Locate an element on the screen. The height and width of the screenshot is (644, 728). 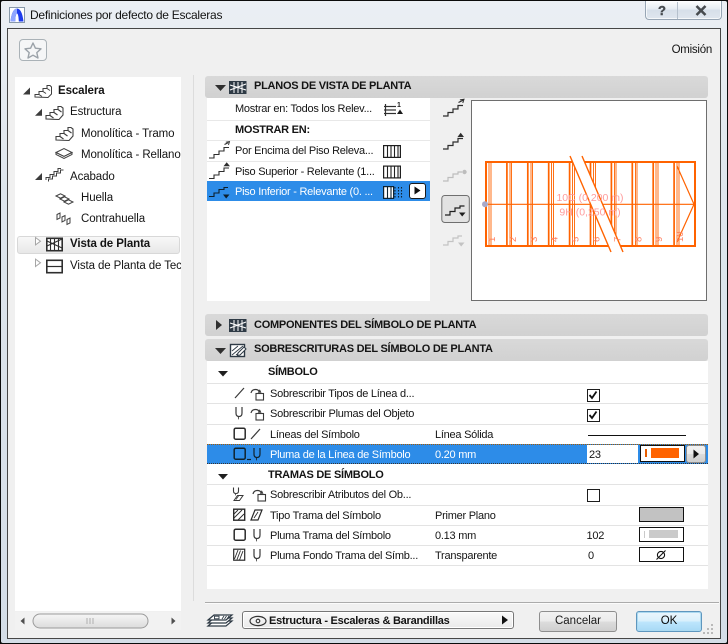
svg-text: 10C (0,200 m) is located at coordinates (589, 198).